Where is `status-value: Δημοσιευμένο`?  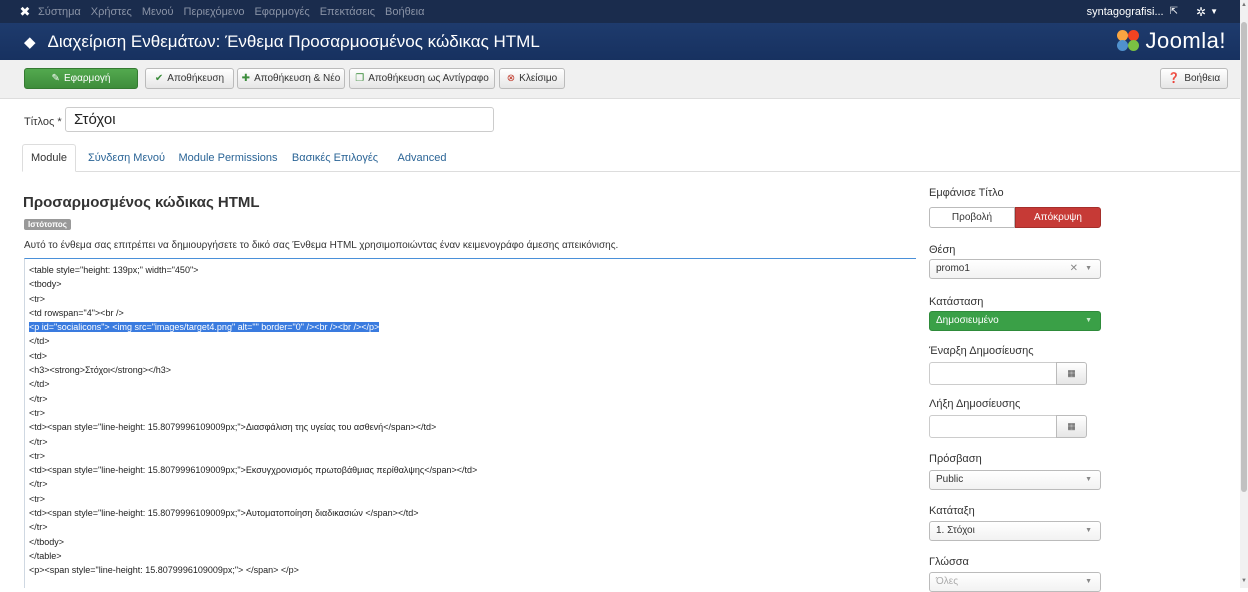 status-value: Δημοσιευμένο is located at coordinates (967, 320).